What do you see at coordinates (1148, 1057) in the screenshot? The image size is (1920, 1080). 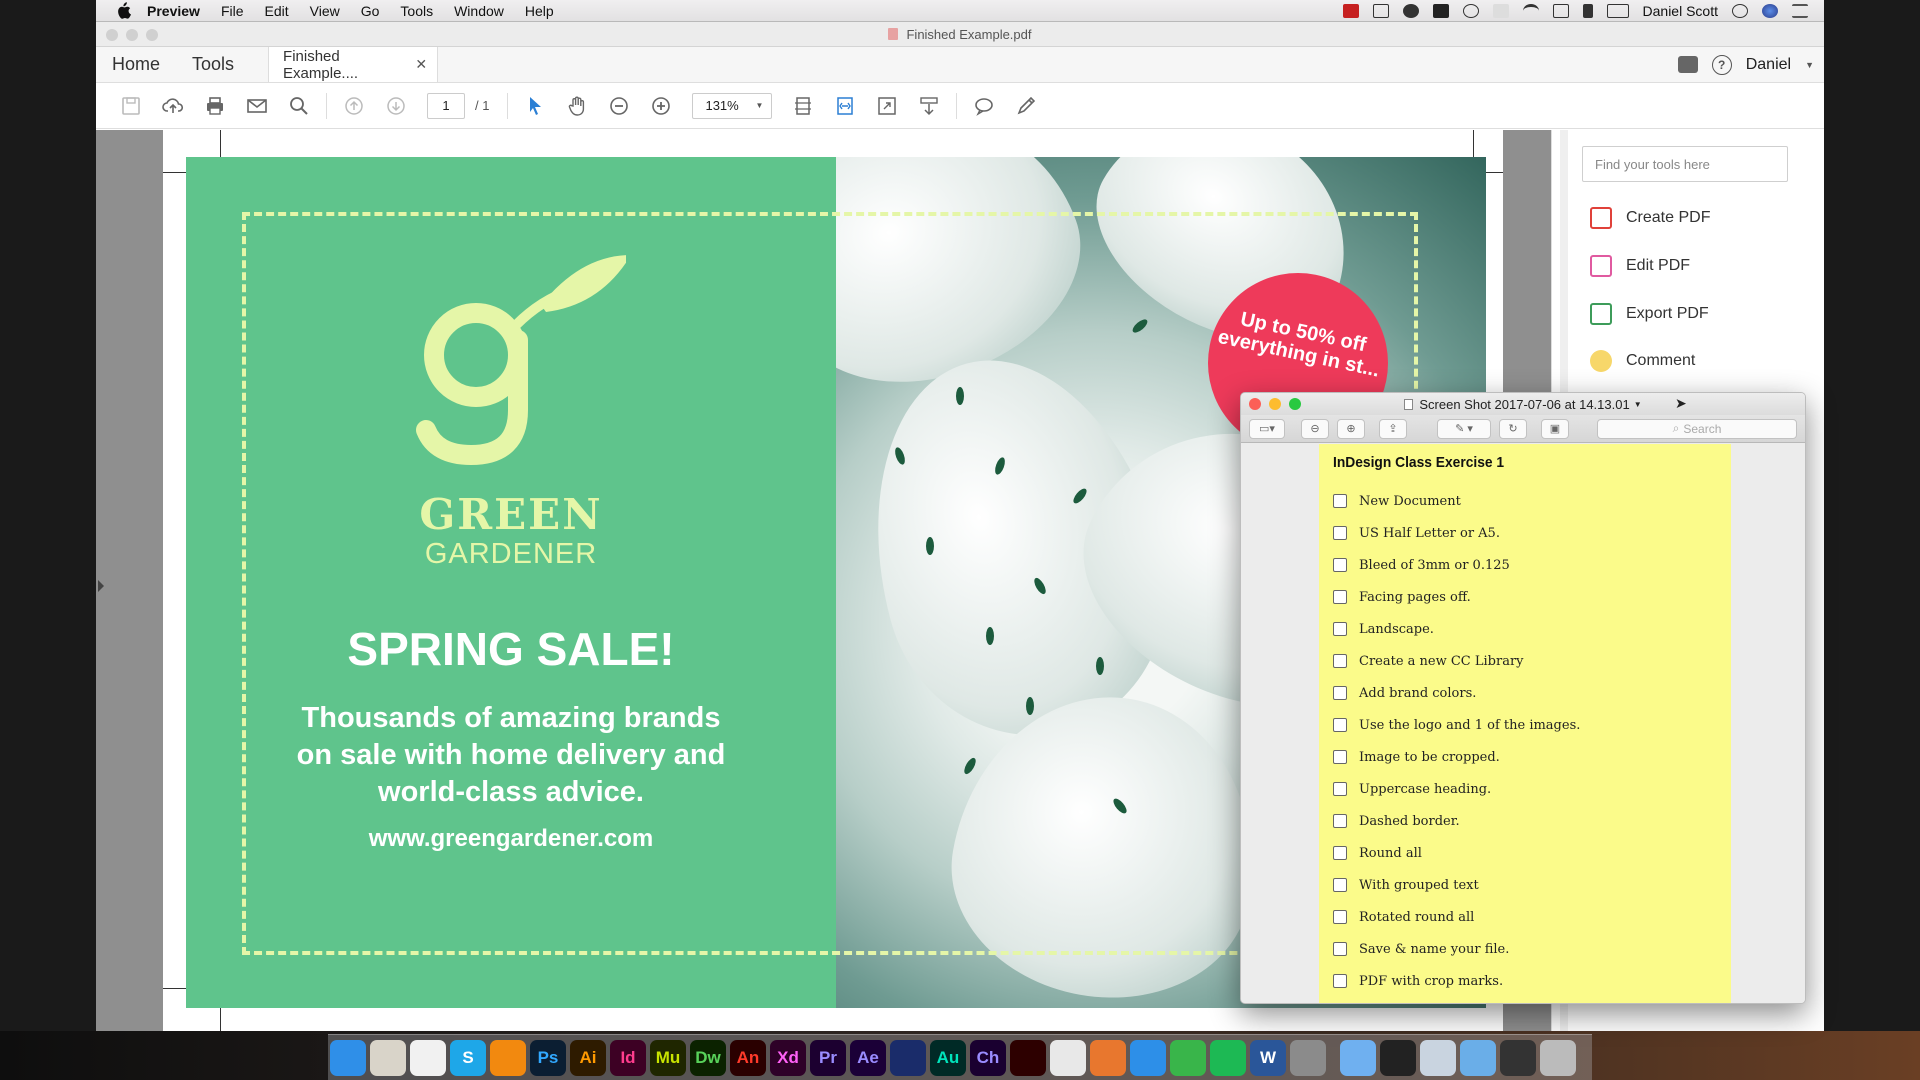 I see `dock-safari-icon` at bounding box center [1148, 1057].